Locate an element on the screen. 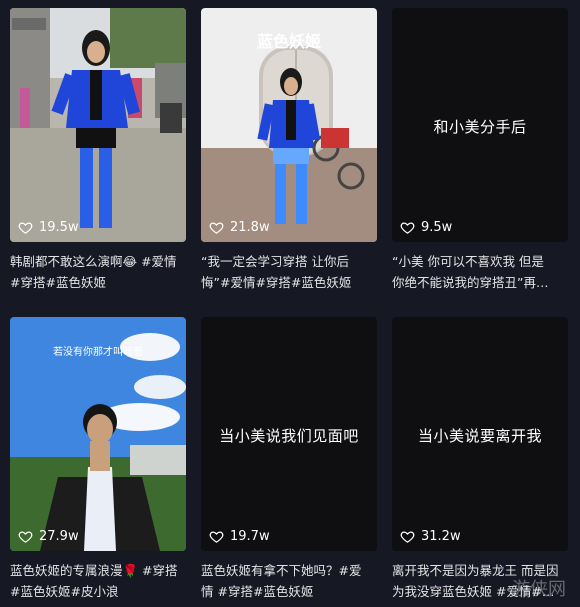 The height and width of the screenshot is (607, 580). like-count-value: 31.2w is located at coordinates (441, 536).